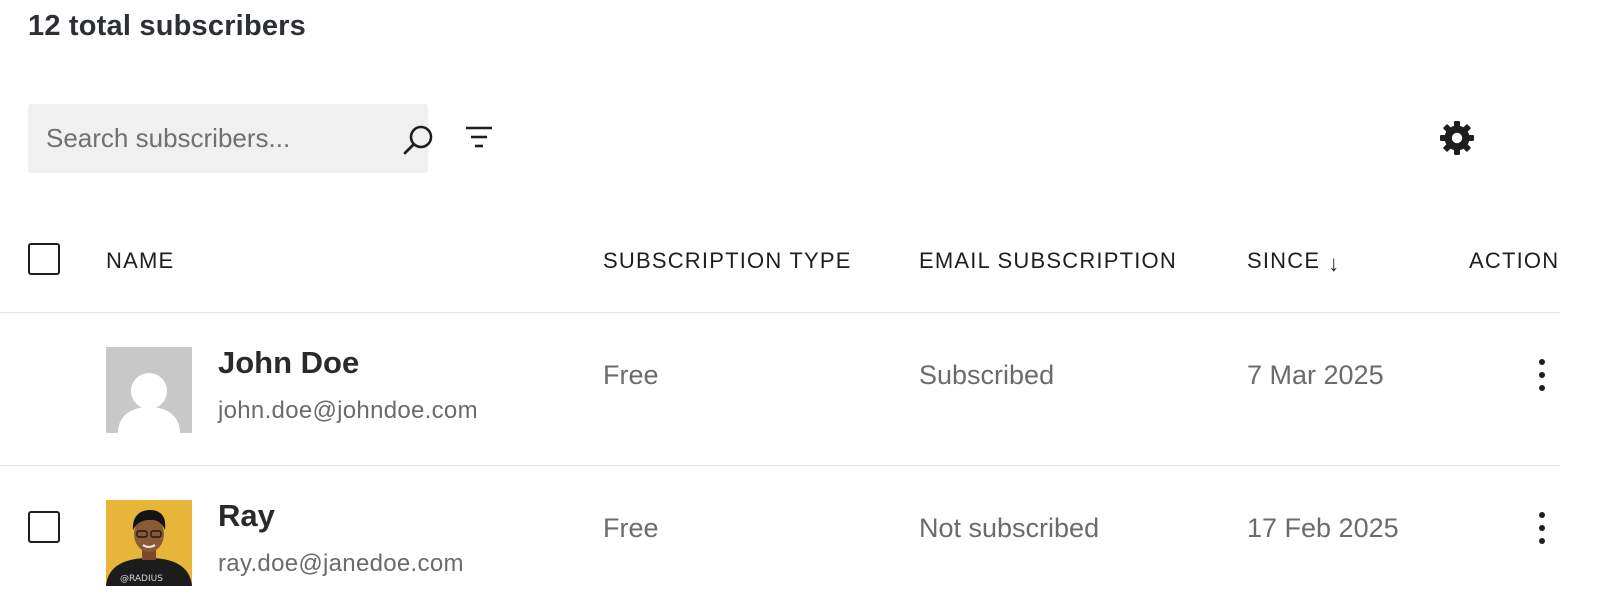 This screenshot has height=601, width=1600. Describe the element at coordinates (1323, 528) in the screenshot. I see `since-date-cell: 17 Feb 2025` at that location.